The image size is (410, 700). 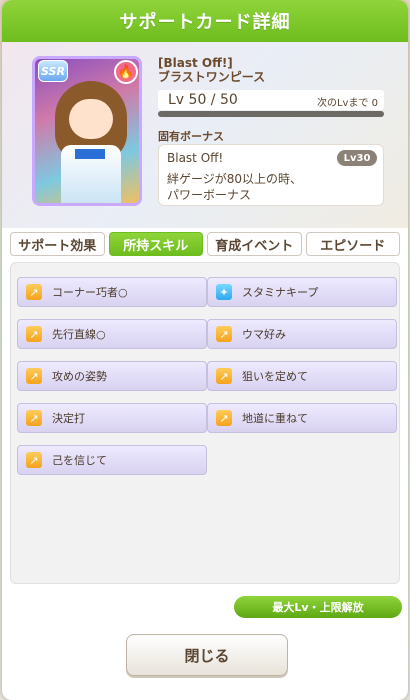 What do you see at coordinates (224, 292) in the screenshot?
I see `stamina-skill-icon: ✦` at bounding box center [224, 292].